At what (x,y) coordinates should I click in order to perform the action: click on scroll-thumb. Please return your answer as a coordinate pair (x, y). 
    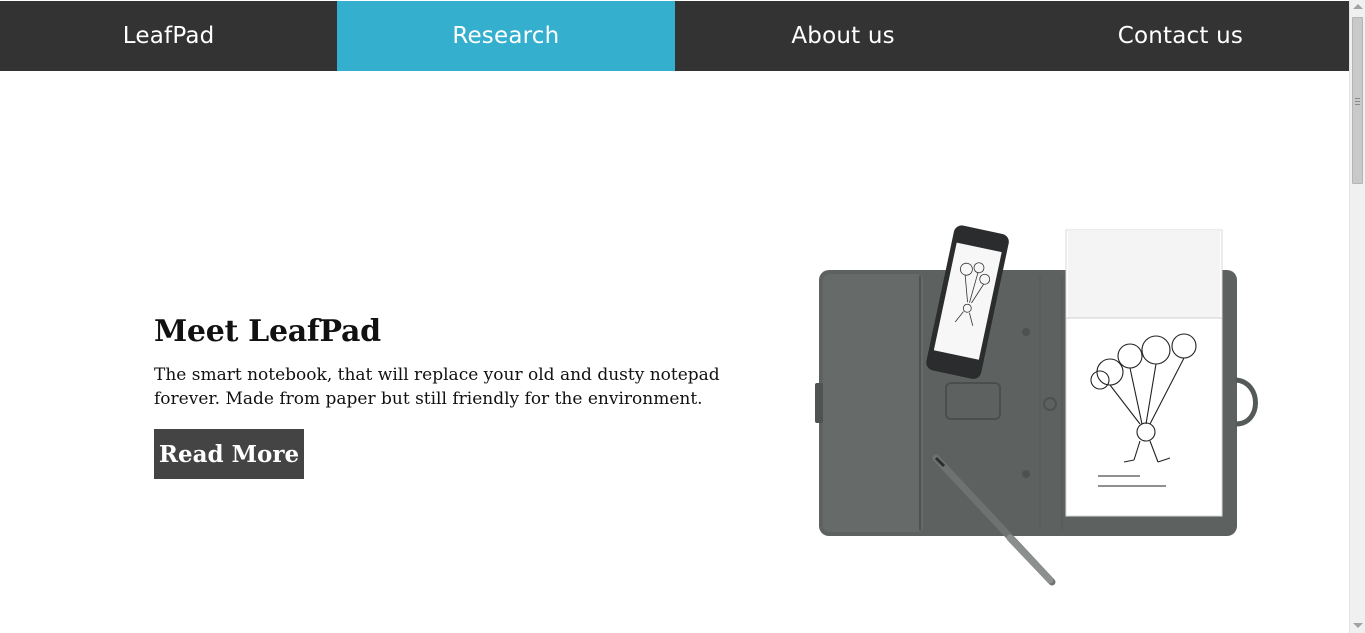
    Looking at the image, I should click on (1357, 100).